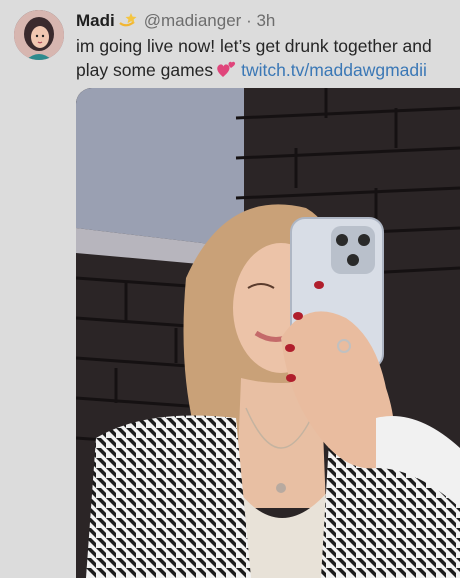 Image resolution: width=460 pixels, height=578 pixels. I want to click on author-handle: @madianger, so click(193, 20).